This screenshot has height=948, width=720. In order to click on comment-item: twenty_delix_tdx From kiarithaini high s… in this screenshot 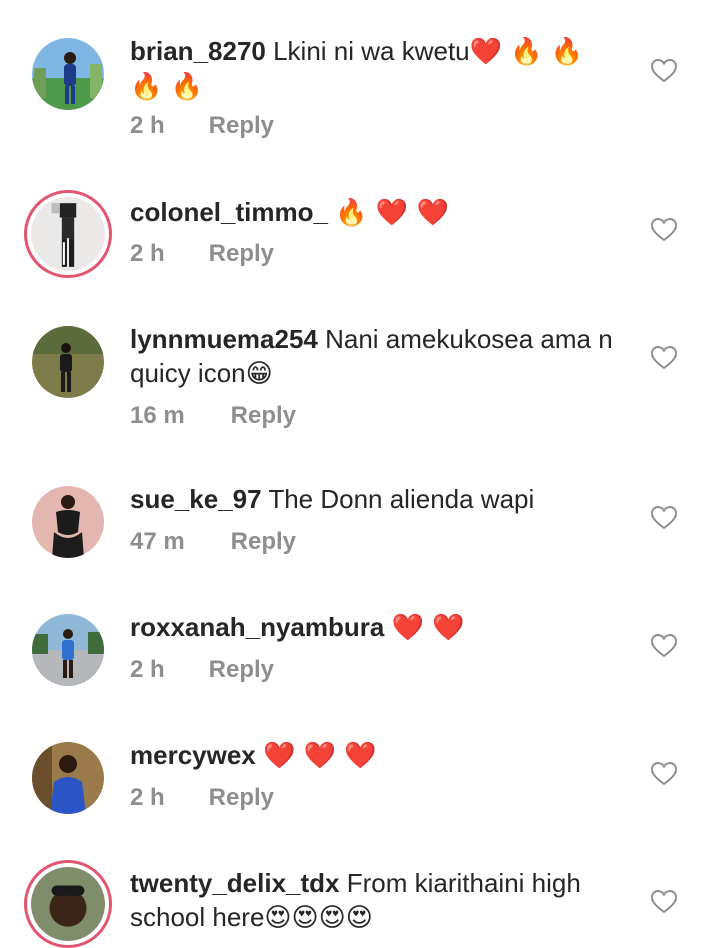, I will do `click(360, 898)`.